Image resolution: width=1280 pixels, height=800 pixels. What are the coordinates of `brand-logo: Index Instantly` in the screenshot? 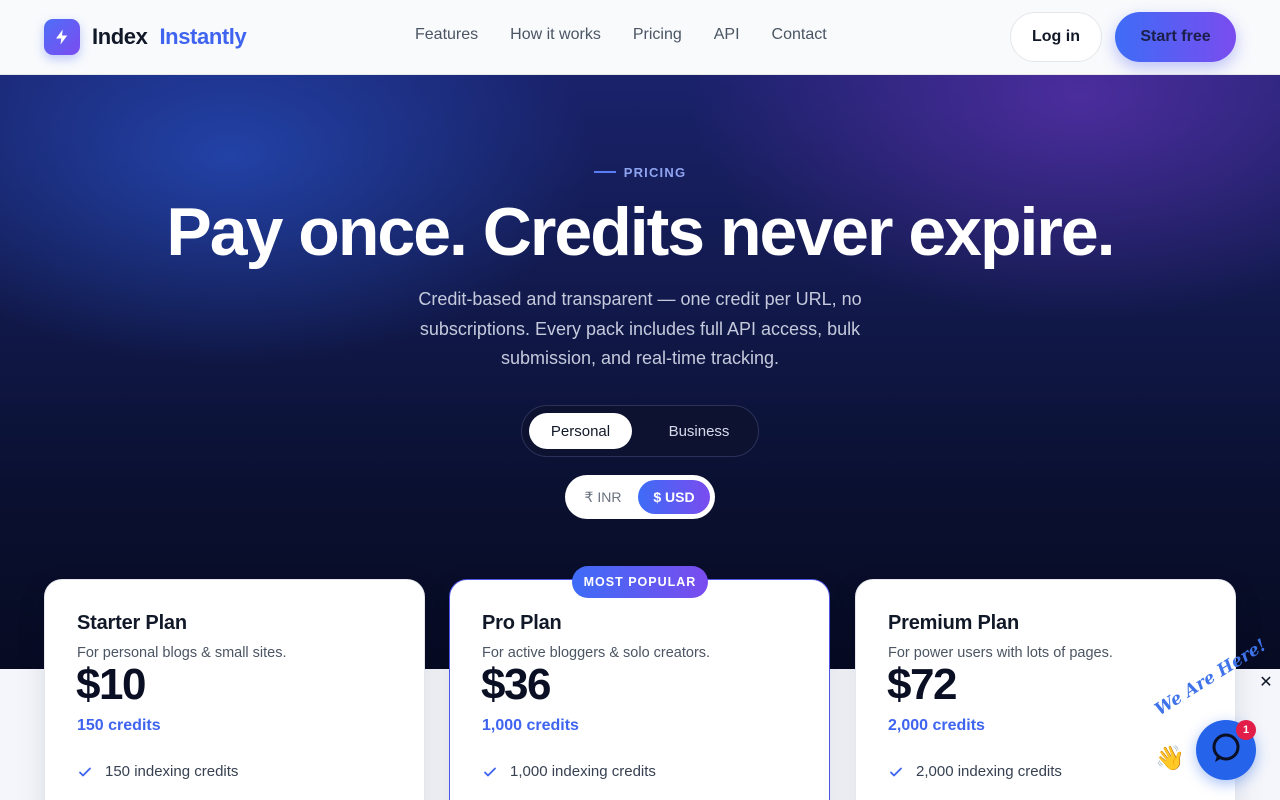 It's located at (169, 37).